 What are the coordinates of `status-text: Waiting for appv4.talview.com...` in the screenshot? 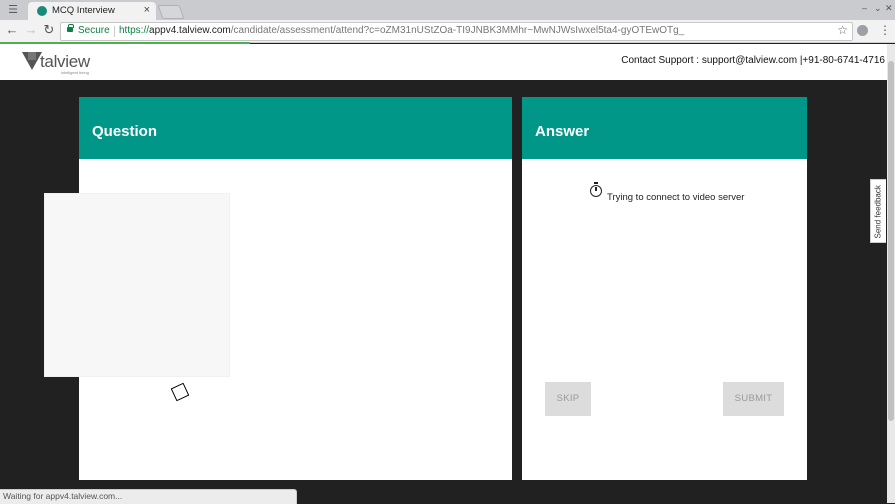 It's located at (63, 496).